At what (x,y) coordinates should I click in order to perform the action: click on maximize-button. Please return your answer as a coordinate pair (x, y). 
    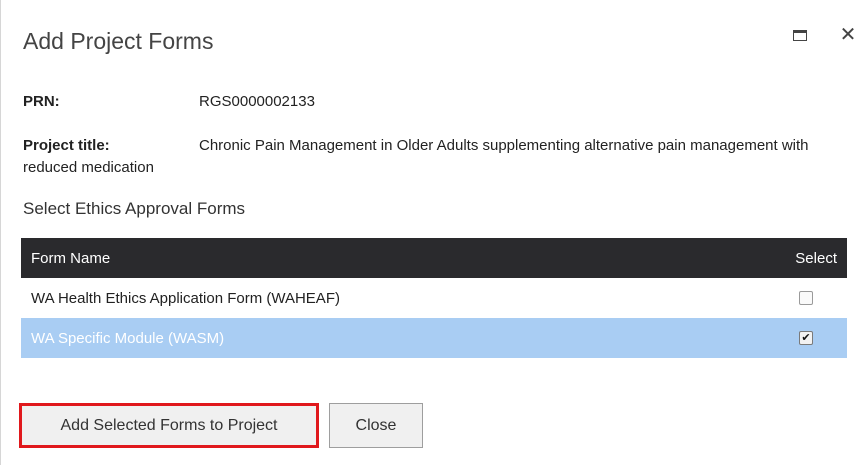
    Looking at the image, I should click on (800, 35).